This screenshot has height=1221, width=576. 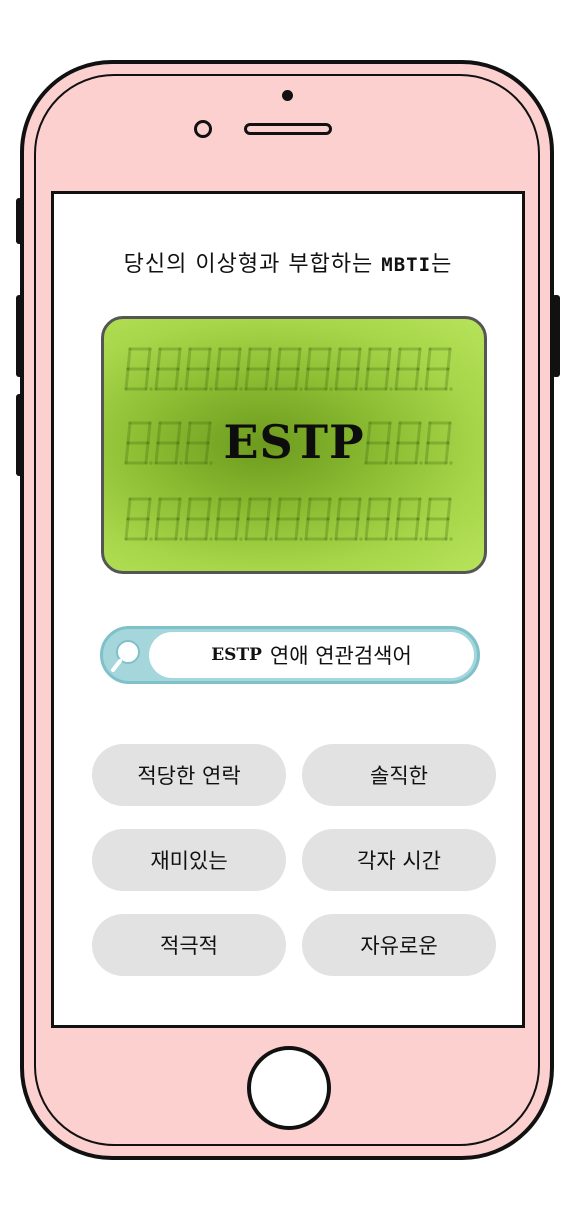 What do you see at coordinates (399, 860) in the screenshot?
I see `keyword-tag: 각자 시간` at bounding box center [399, 860].